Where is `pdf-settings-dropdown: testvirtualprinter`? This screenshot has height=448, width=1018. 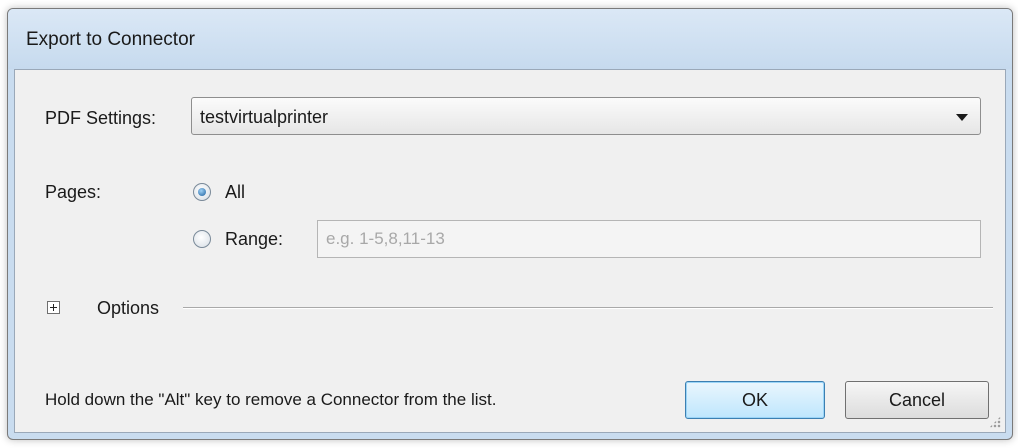
pdf-settings-dropdown: testvirtualprinter is located at coordinates (586, 116).